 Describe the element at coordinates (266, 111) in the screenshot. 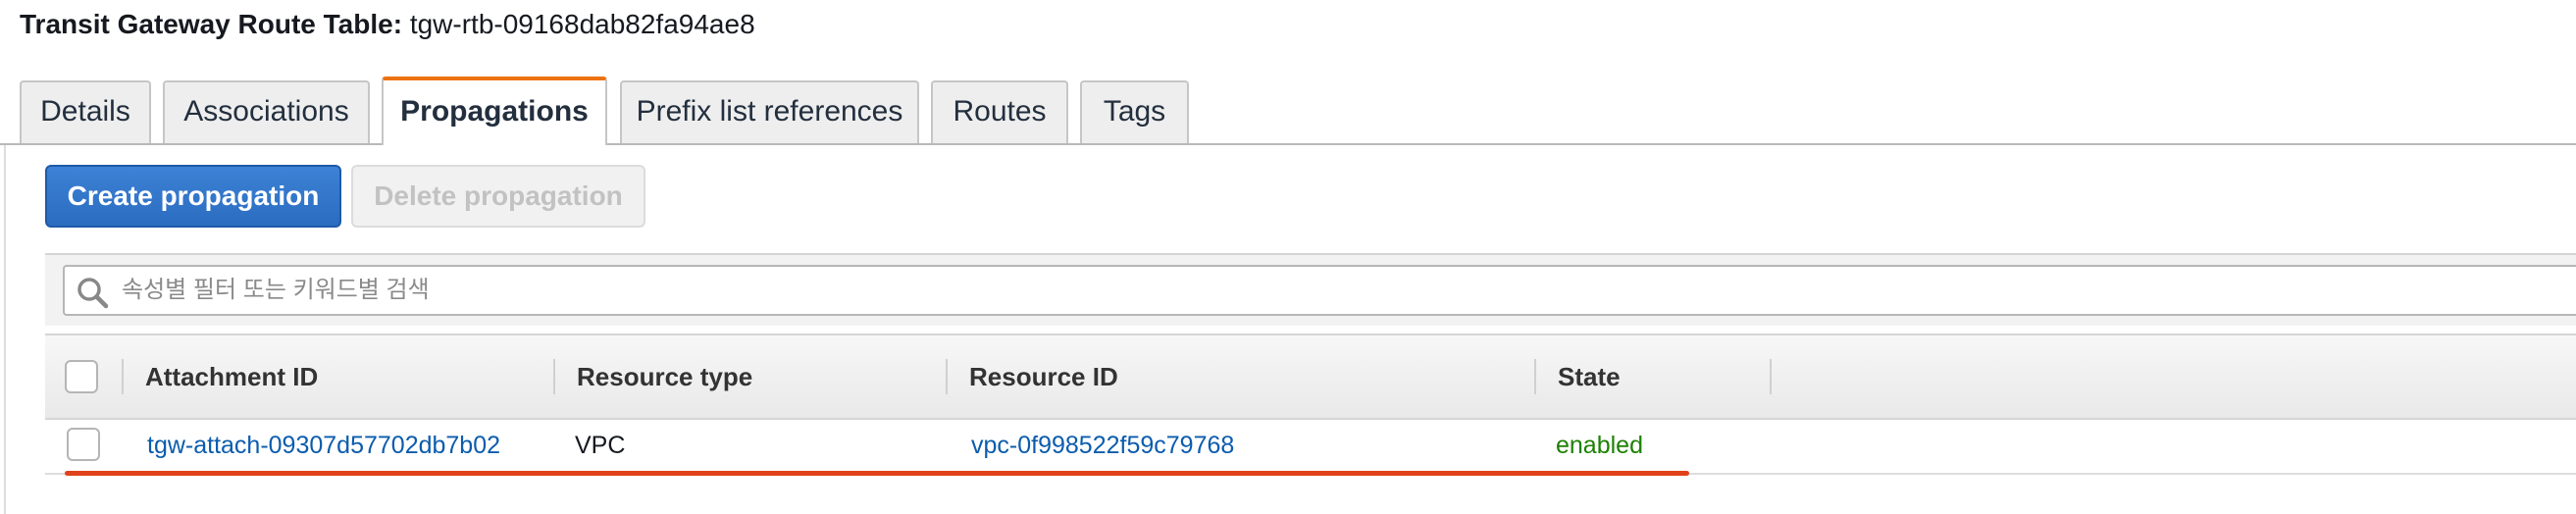

I see `tab-associations: Associations` at that location.